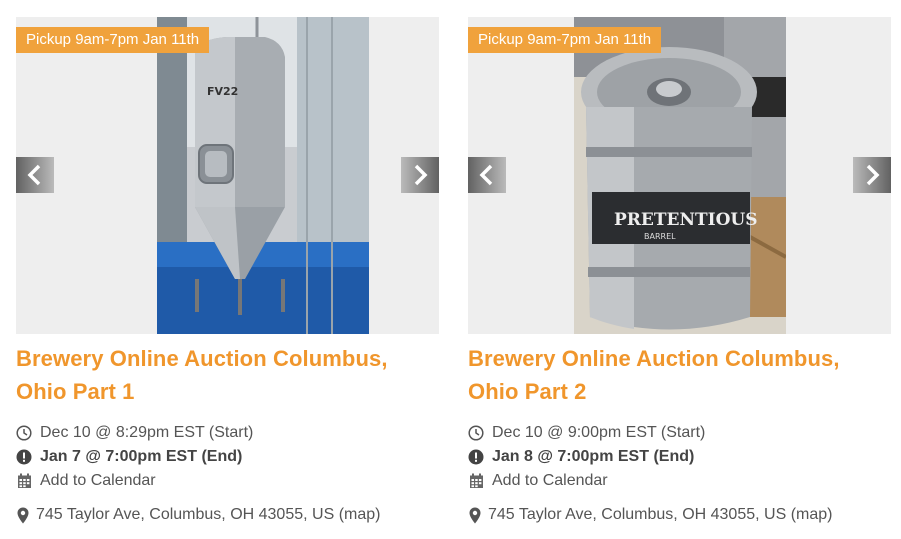 This screenshot has height=539, width=901. What do you see at coordinates (593, 456) in the screenshot?
I see `end-time-text: Jan 8 @ 7:00pm EST (End)` at bounding box center [593, 456].